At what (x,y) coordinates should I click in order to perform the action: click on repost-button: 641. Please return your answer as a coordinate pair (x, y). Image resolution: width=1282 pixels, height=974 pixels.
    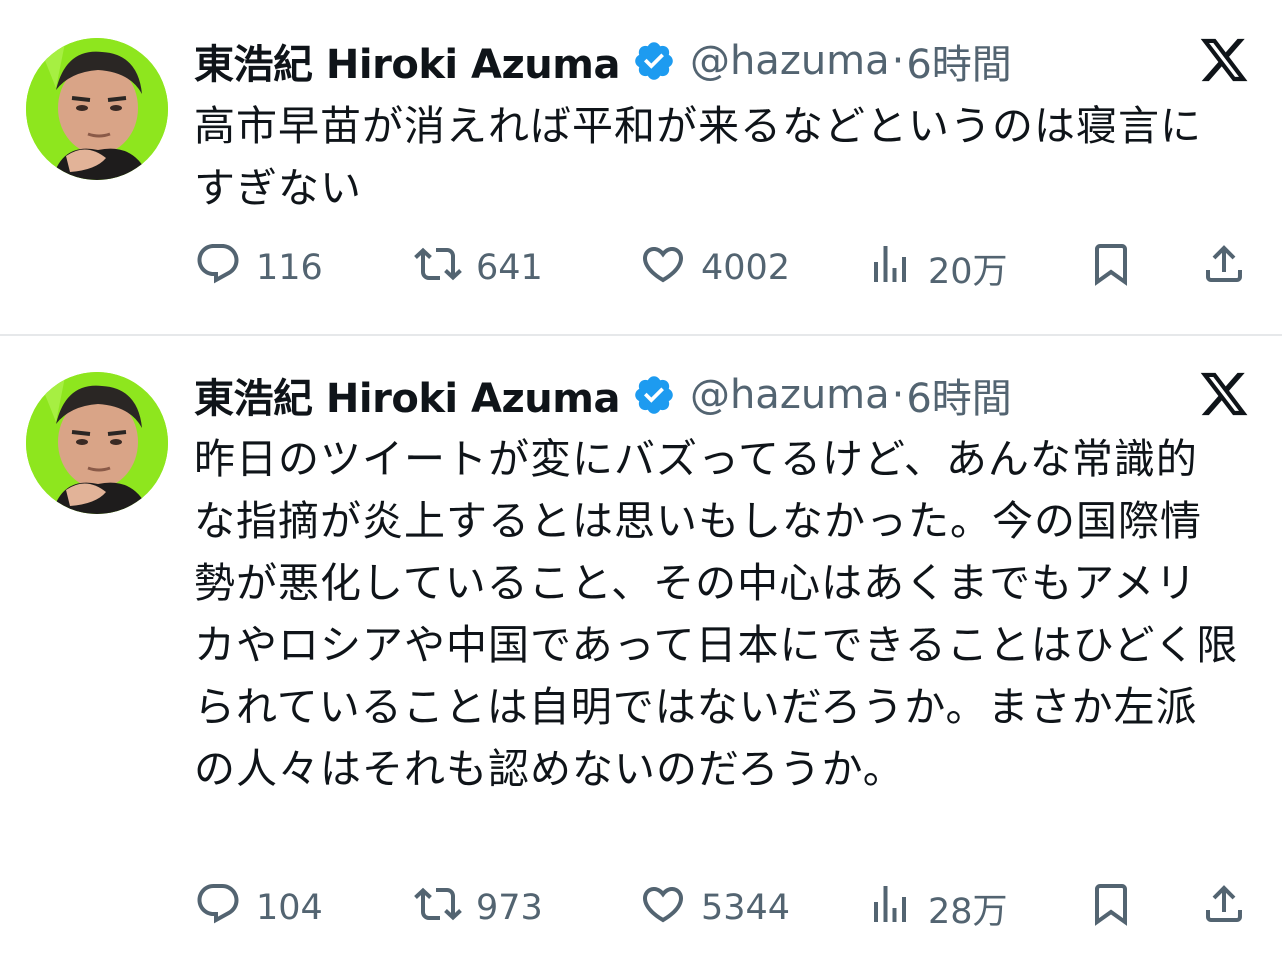
    Looking at the image, I should click on (478, 268).